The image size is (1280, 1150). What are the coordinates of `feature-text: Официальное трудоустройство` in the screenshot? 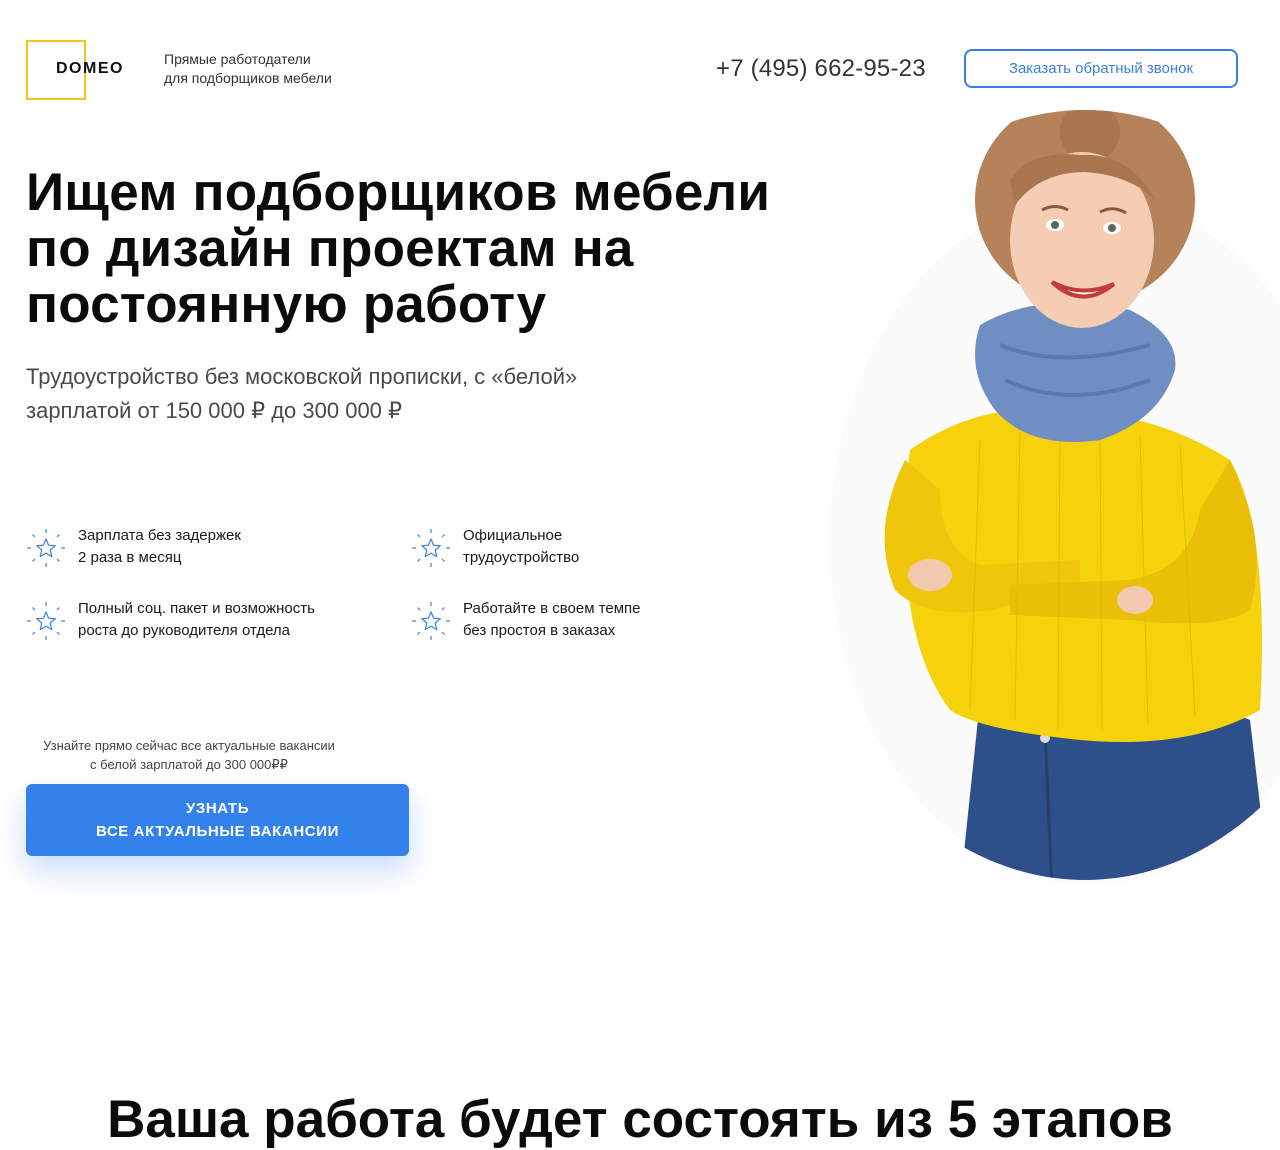 It's located at (608, 547).